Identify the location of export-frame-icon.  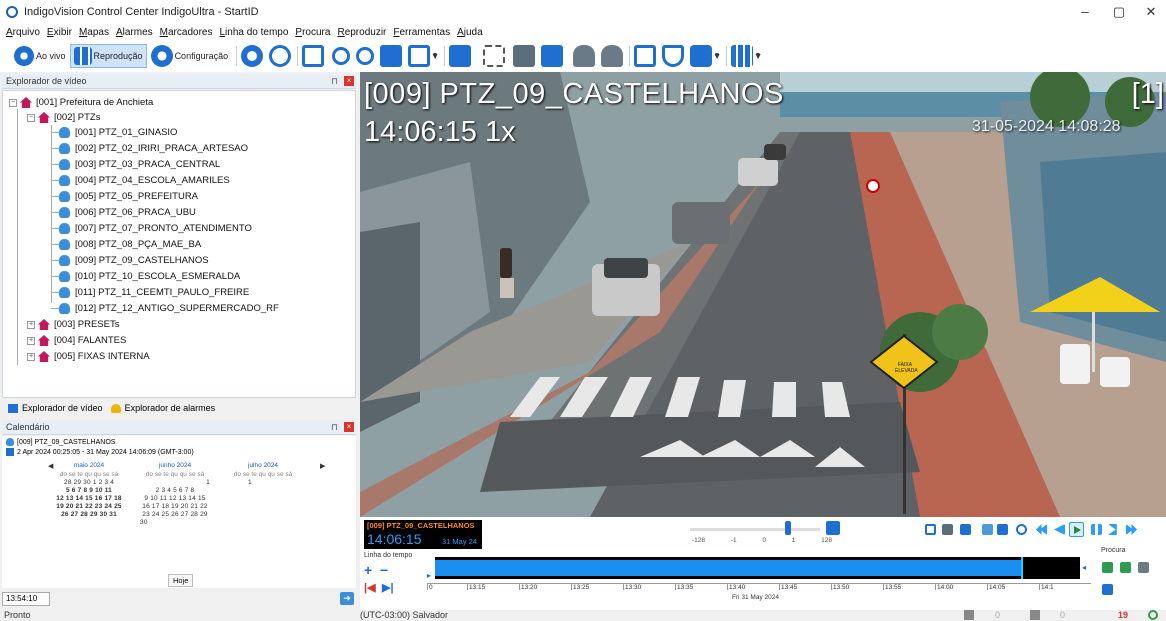
(947, 529).